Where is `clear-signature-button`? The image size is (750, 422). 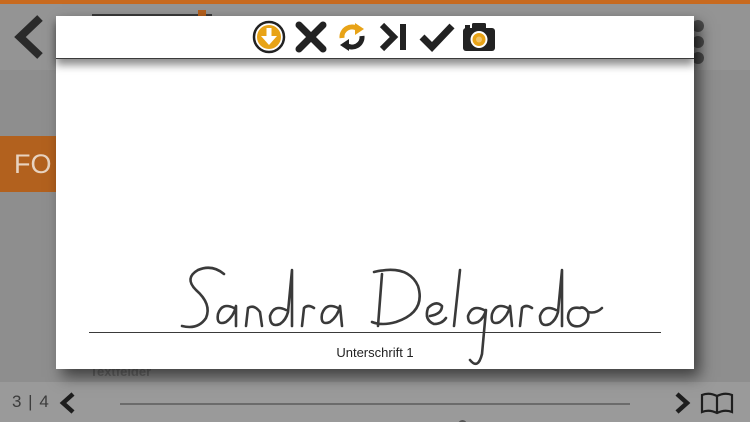
clear-signature-button is located at coordinates (311, 37).